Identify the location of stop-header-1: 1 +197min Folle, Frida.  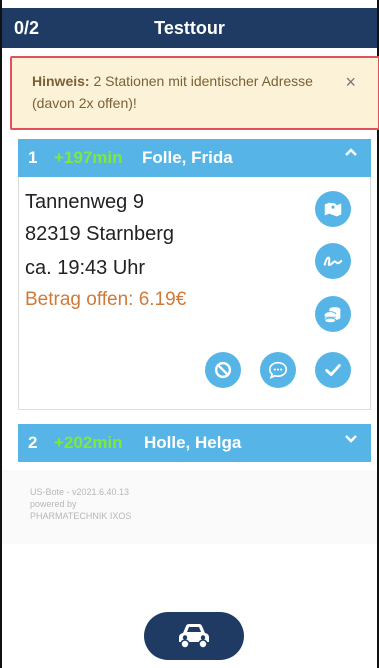
(194, 158).